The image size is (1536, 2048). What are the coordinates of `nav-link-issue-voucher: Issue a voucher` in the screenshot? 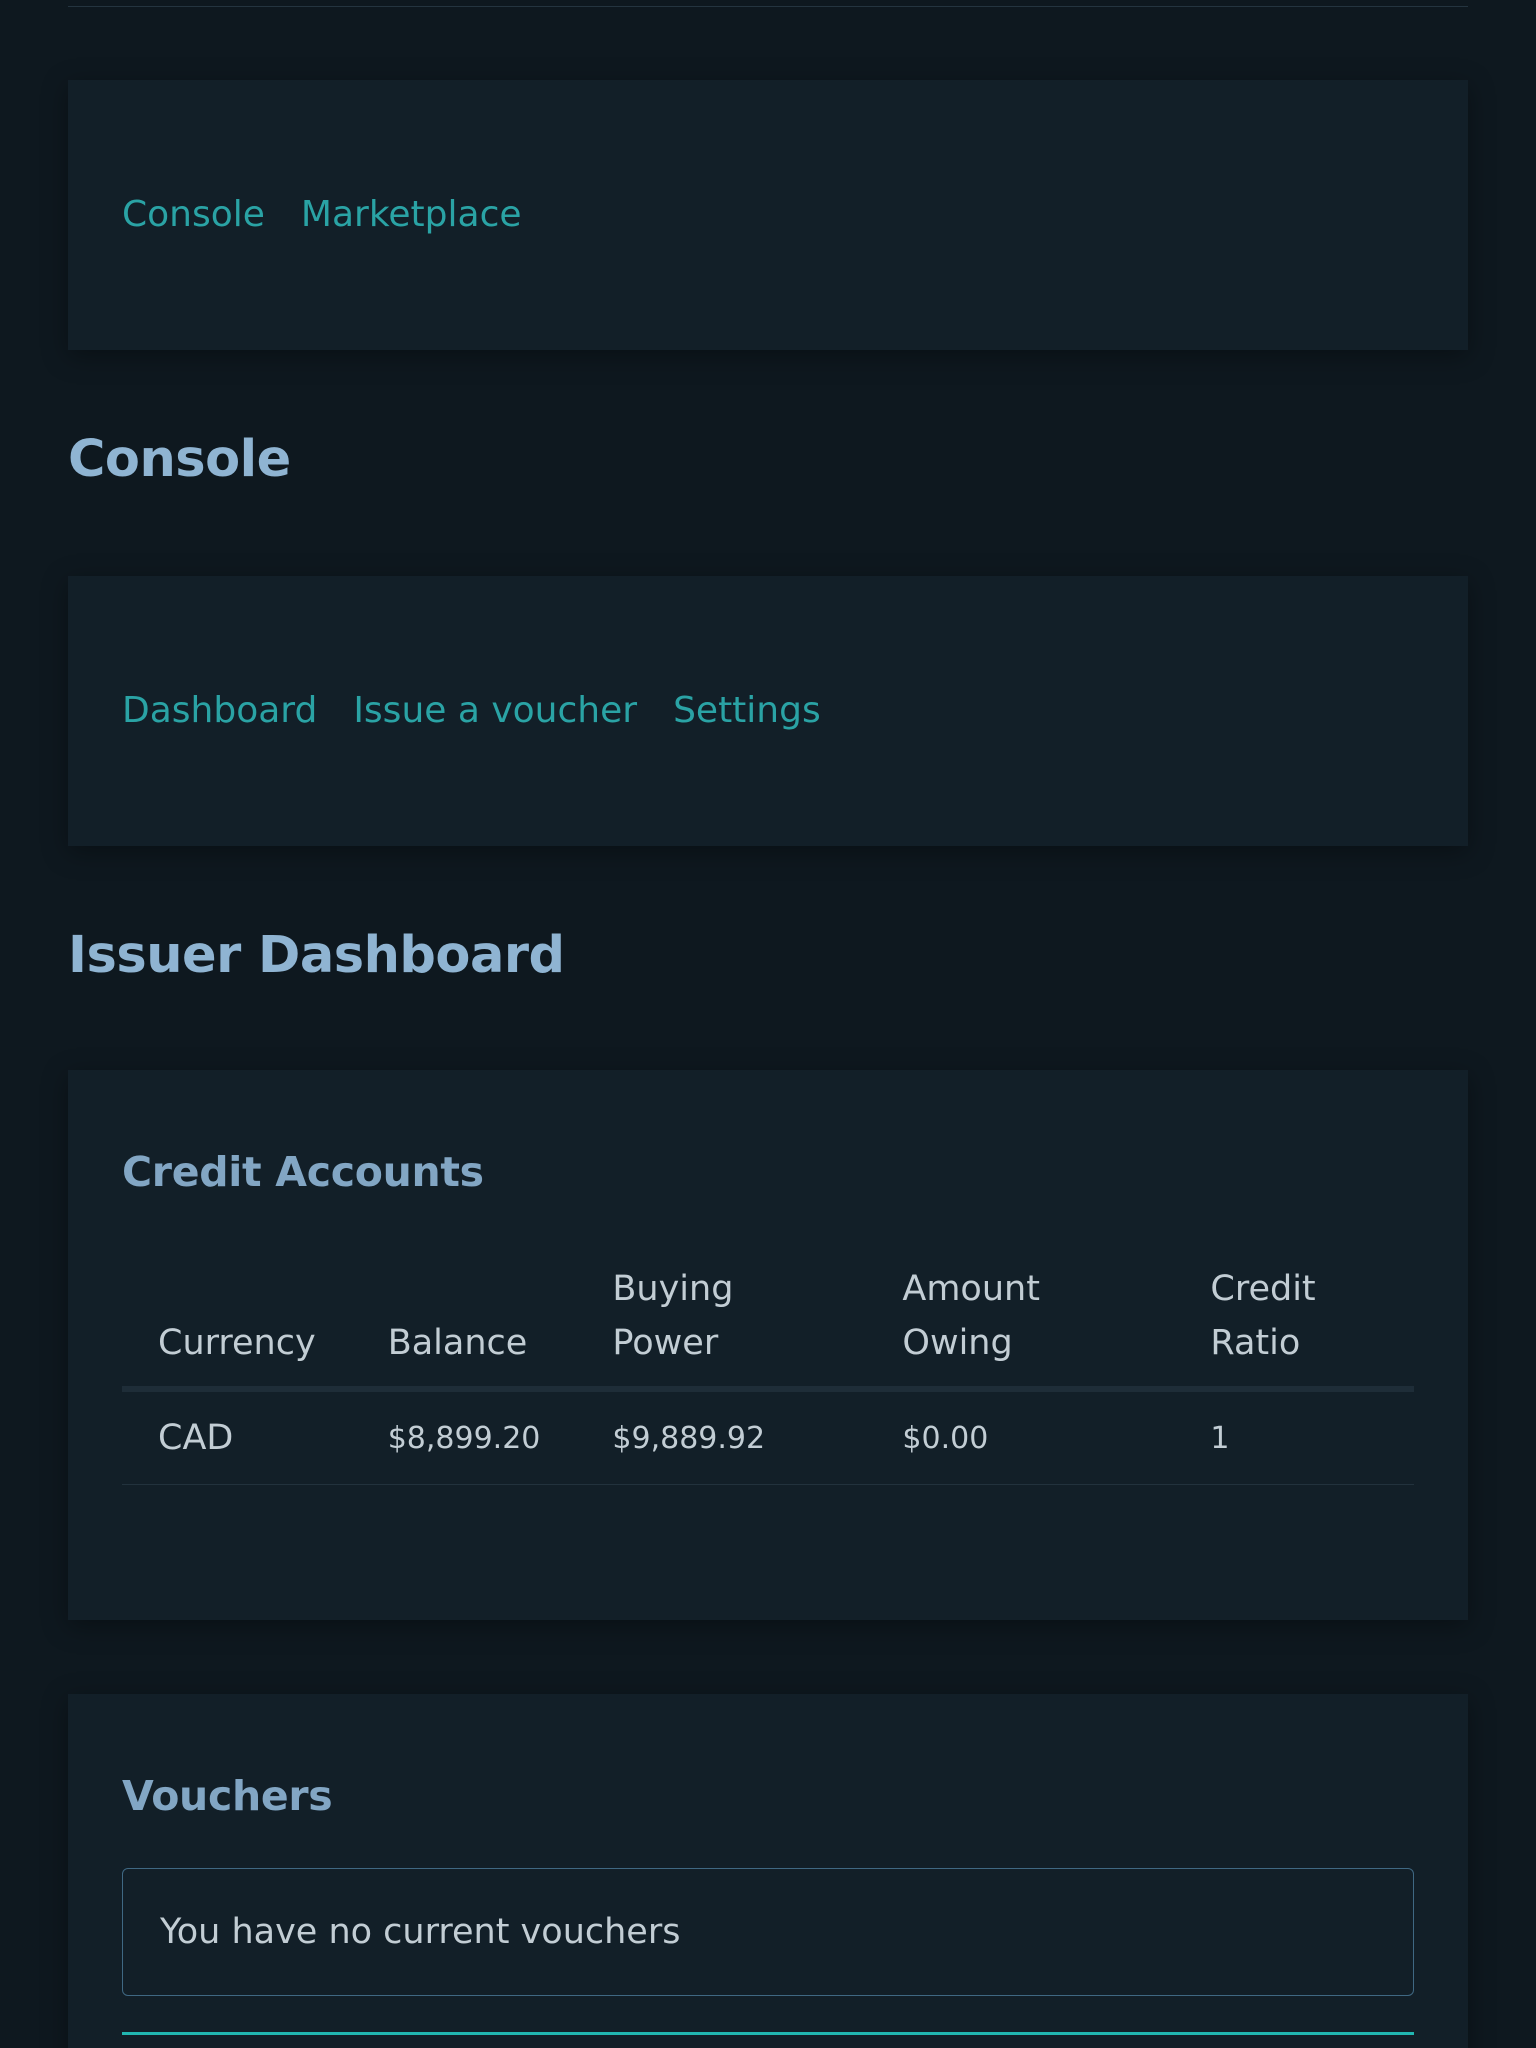 It's located at (495, 711).